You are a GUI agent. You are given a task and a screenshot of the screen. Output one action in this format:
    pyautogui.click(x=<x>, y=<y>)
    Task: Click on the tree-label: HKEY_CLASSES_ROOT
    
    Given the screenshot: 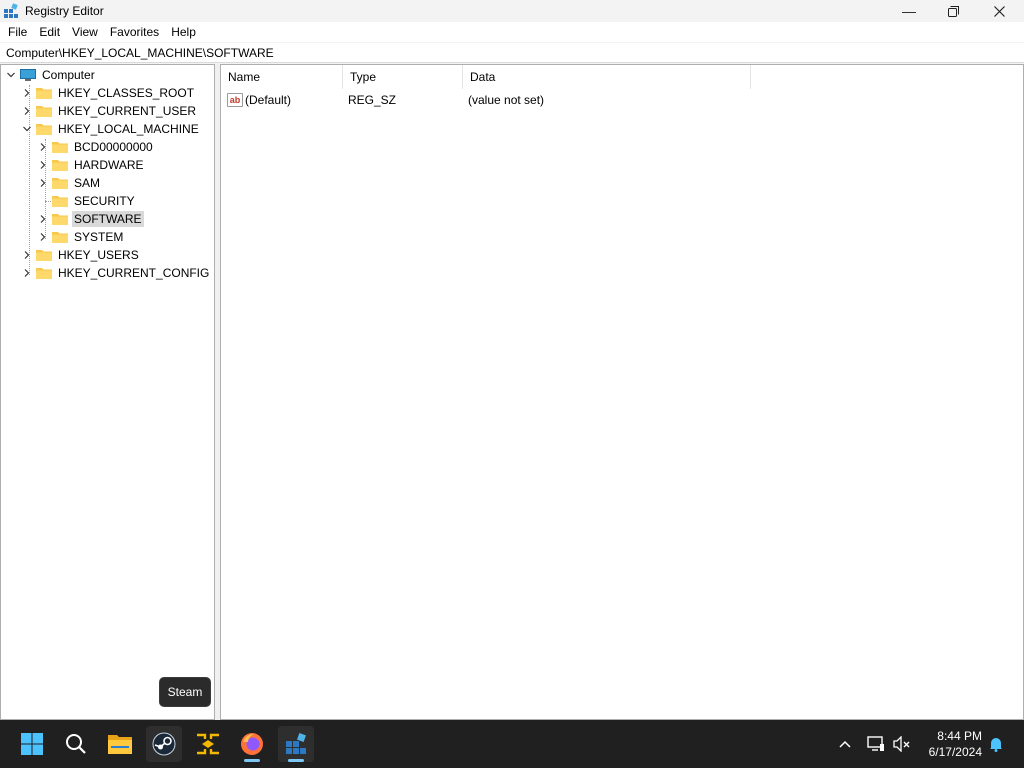 What is the action you would take?
    pyautogui.click(x=126, y=93)
    